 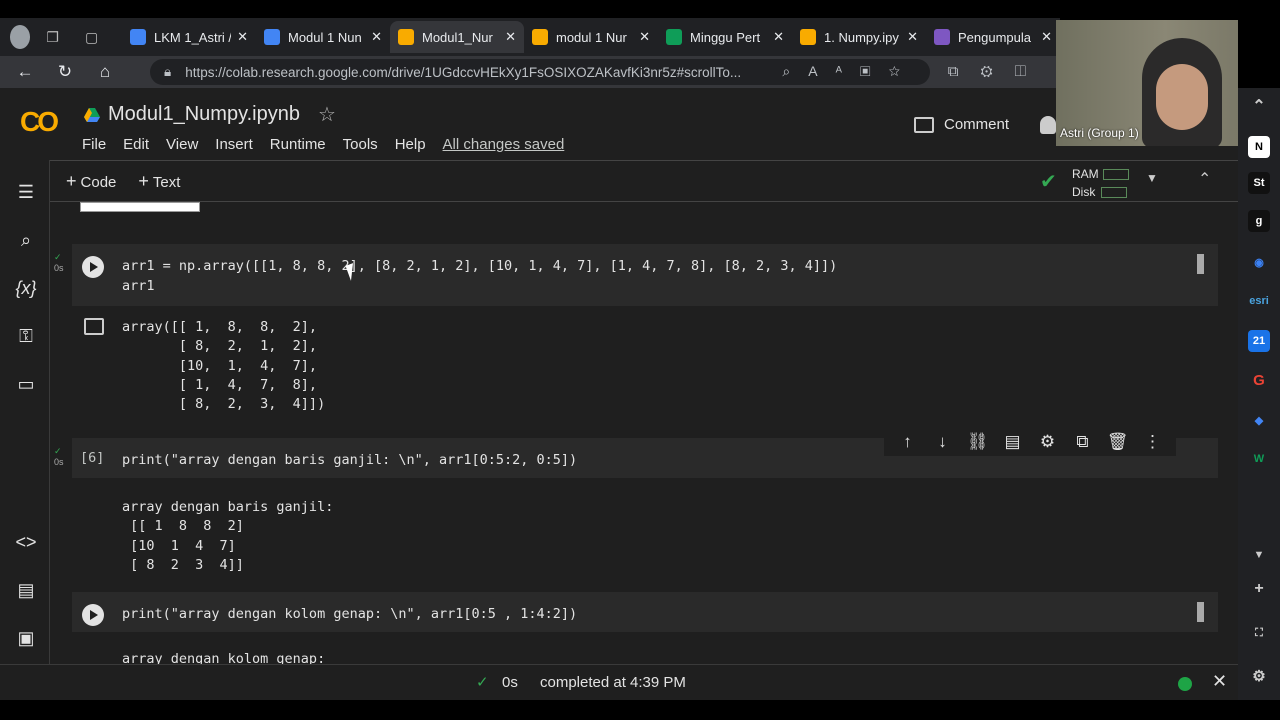 I want to click on menu-item-help: Help, so click(x=410, y=144).